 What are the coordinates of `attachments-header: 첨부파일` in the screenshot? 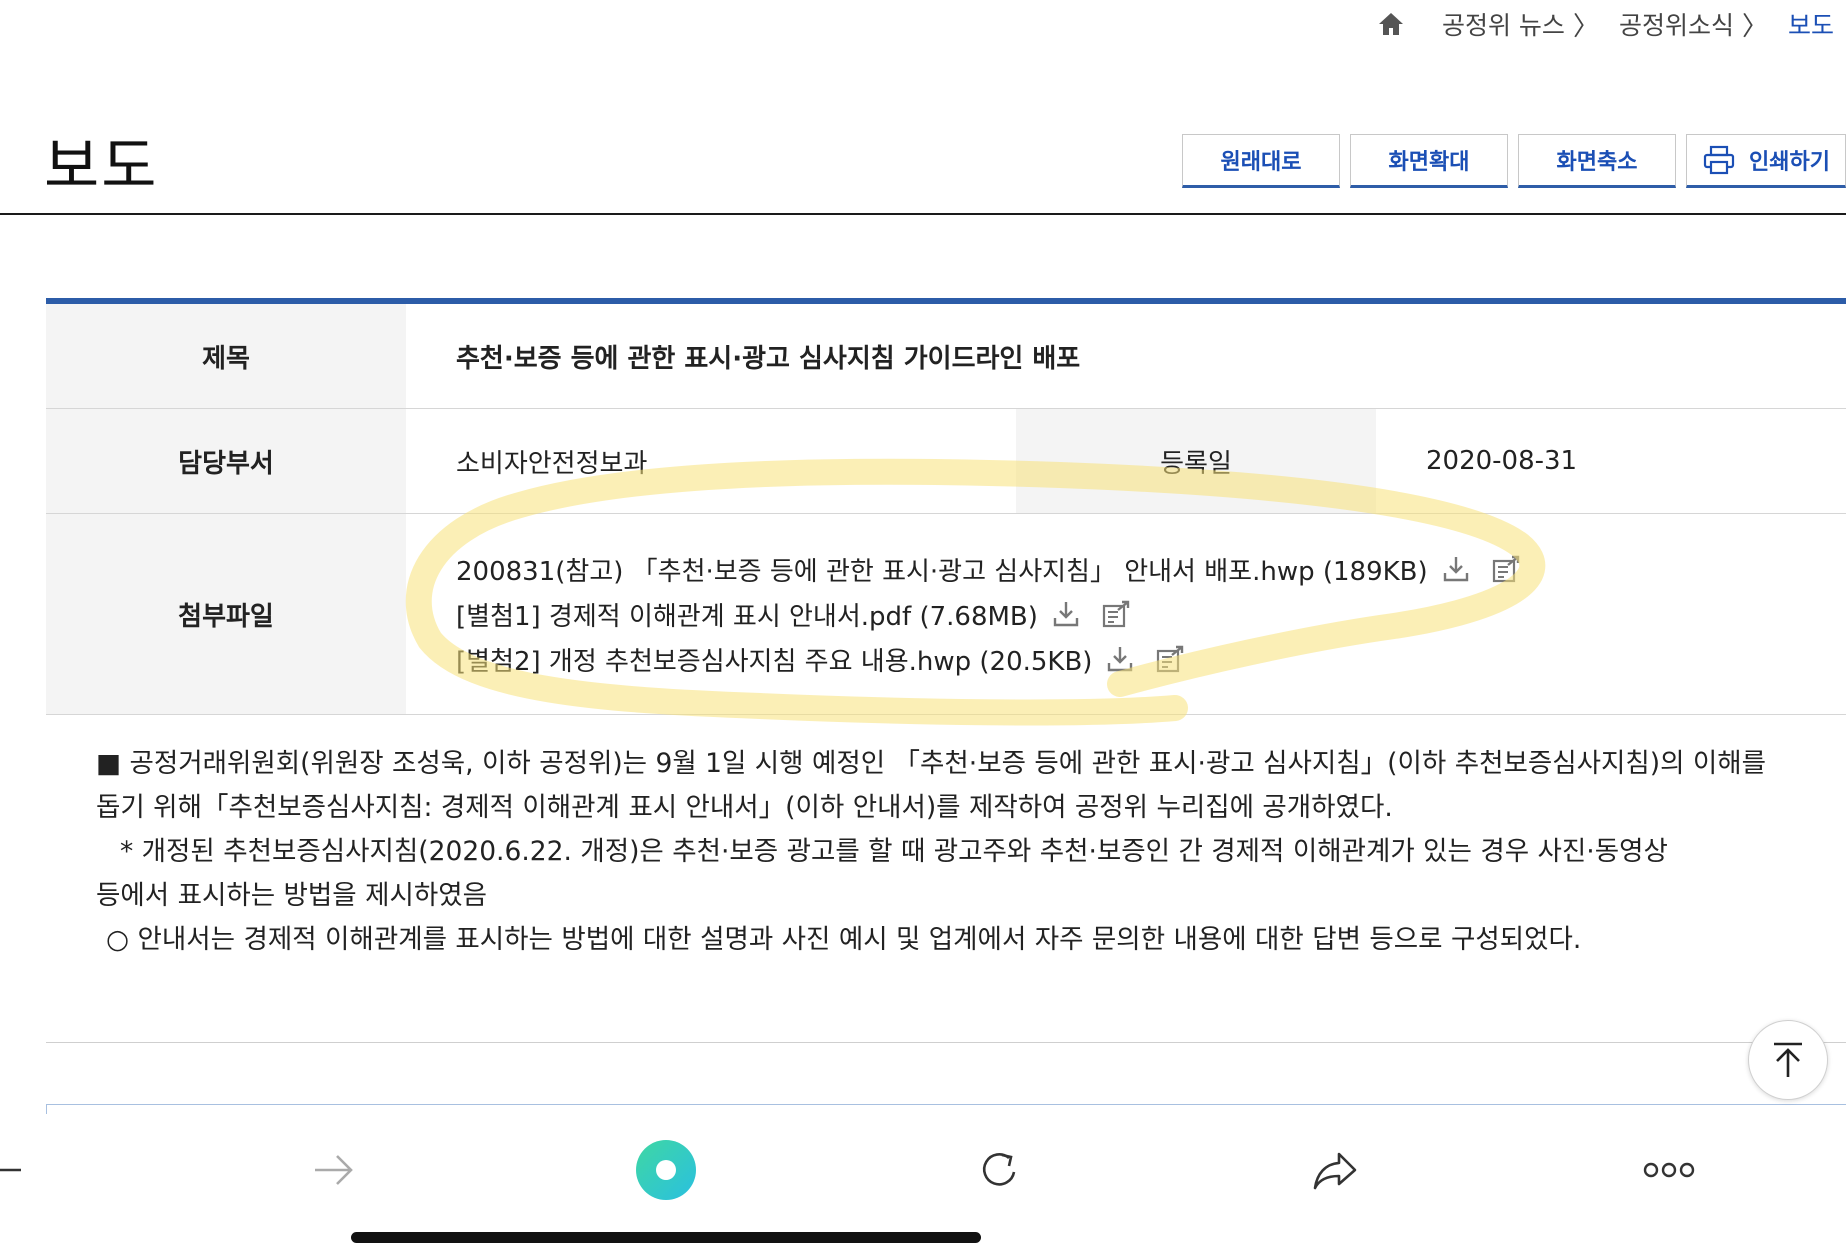 It's located at (226, 614).